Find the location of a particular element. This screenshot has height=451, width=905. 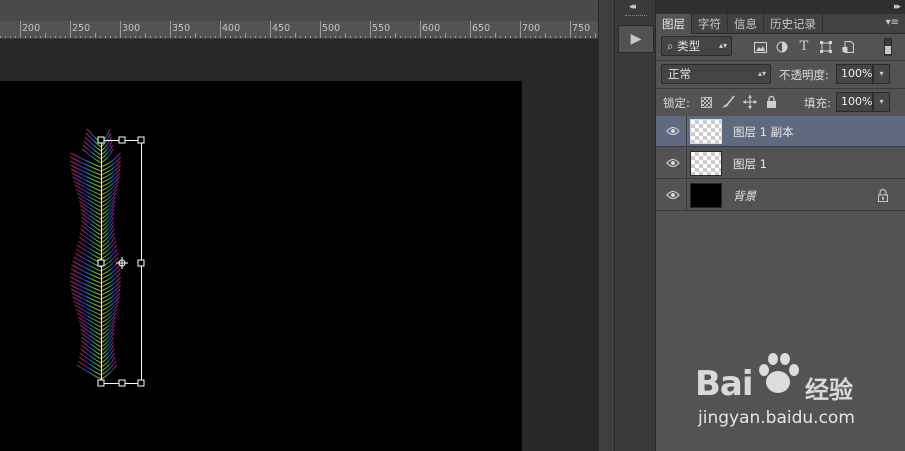

tab-layers: 图层 is located at coordinates (674, 24).